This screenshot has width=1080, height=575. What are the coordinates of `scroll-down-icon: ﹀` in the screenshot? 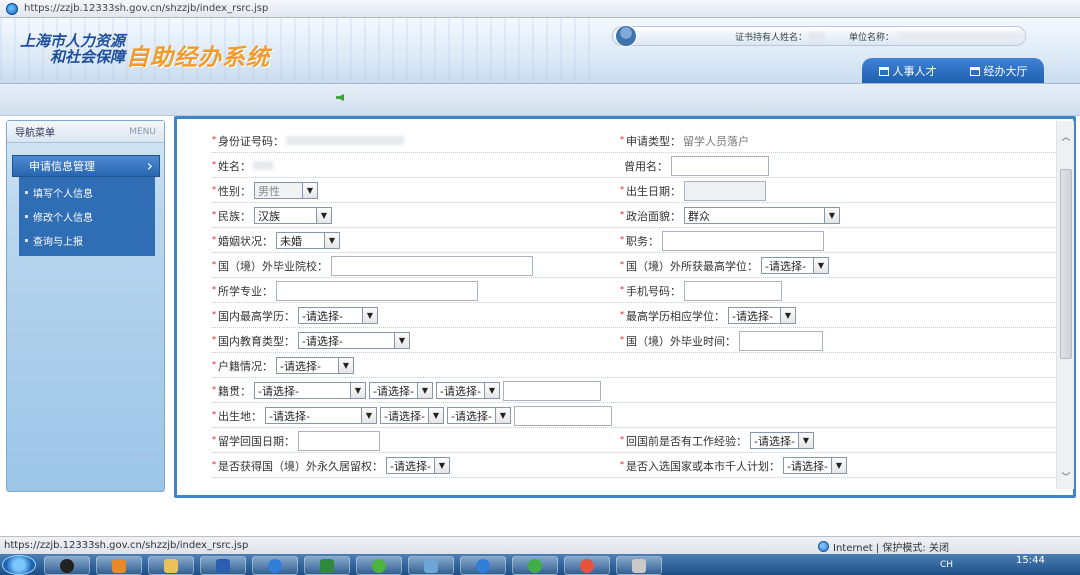 It's located at (1066, 476).